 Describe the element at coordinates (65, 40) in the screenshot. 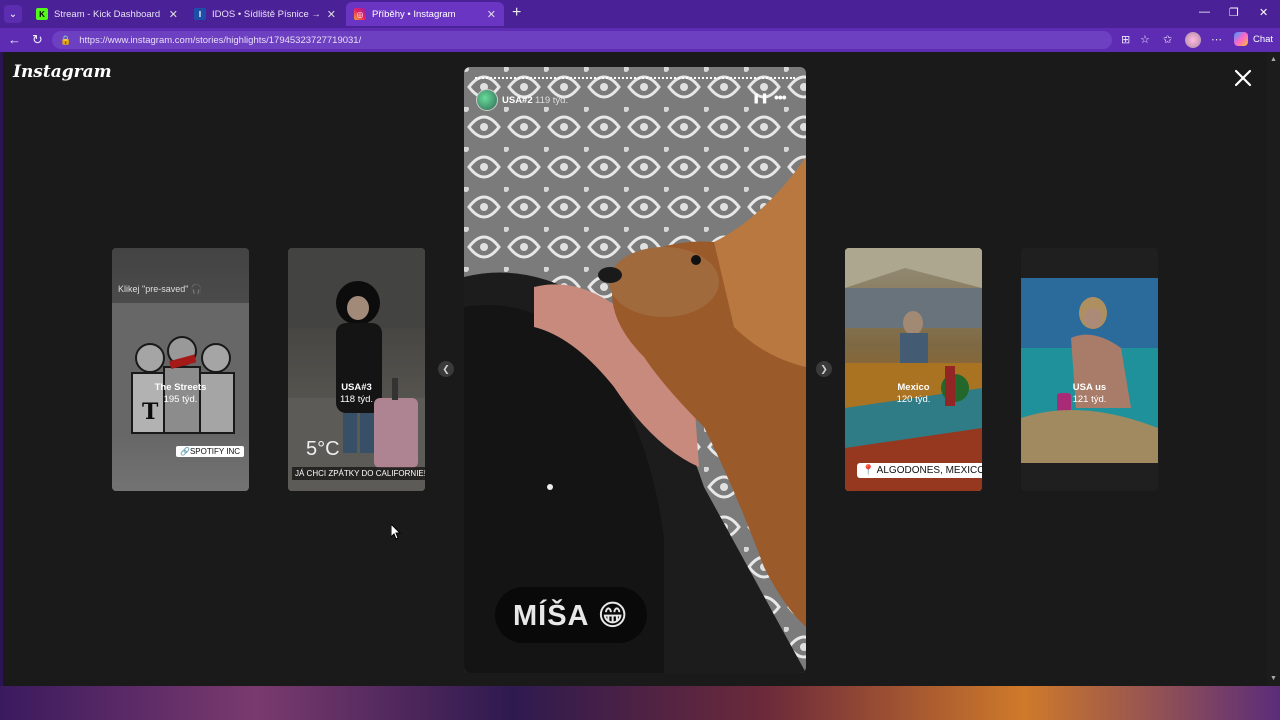

I see `site-info-icon: 🔒` at that location.